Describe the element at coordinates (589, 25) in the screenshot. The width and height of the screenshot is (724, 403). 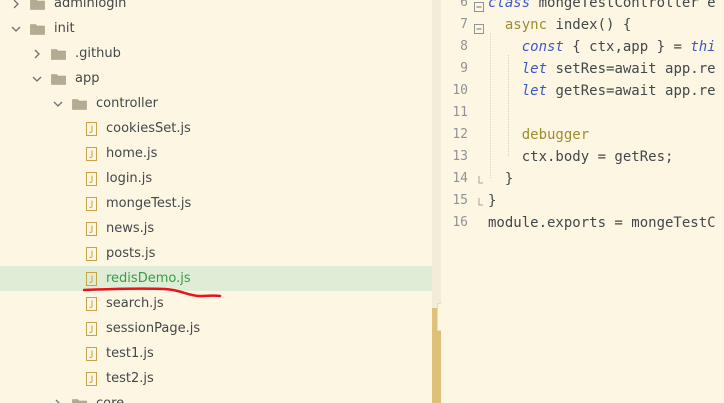
I see `code-token: index() {` at that location.